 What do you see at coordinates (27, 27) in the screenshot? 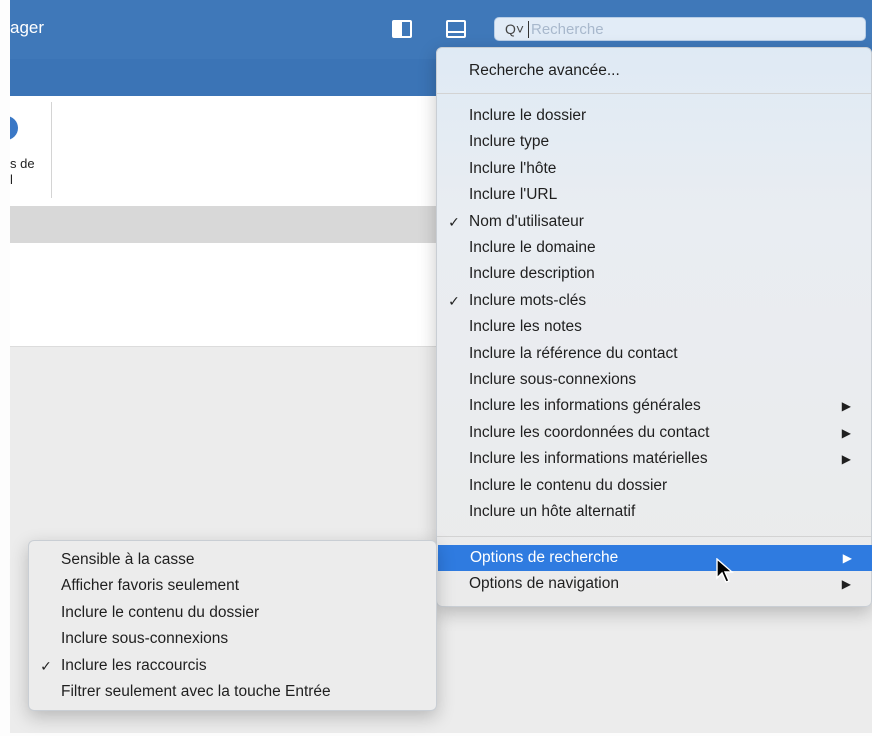
I see `window-title: ager` at bounding box center [27, 27].